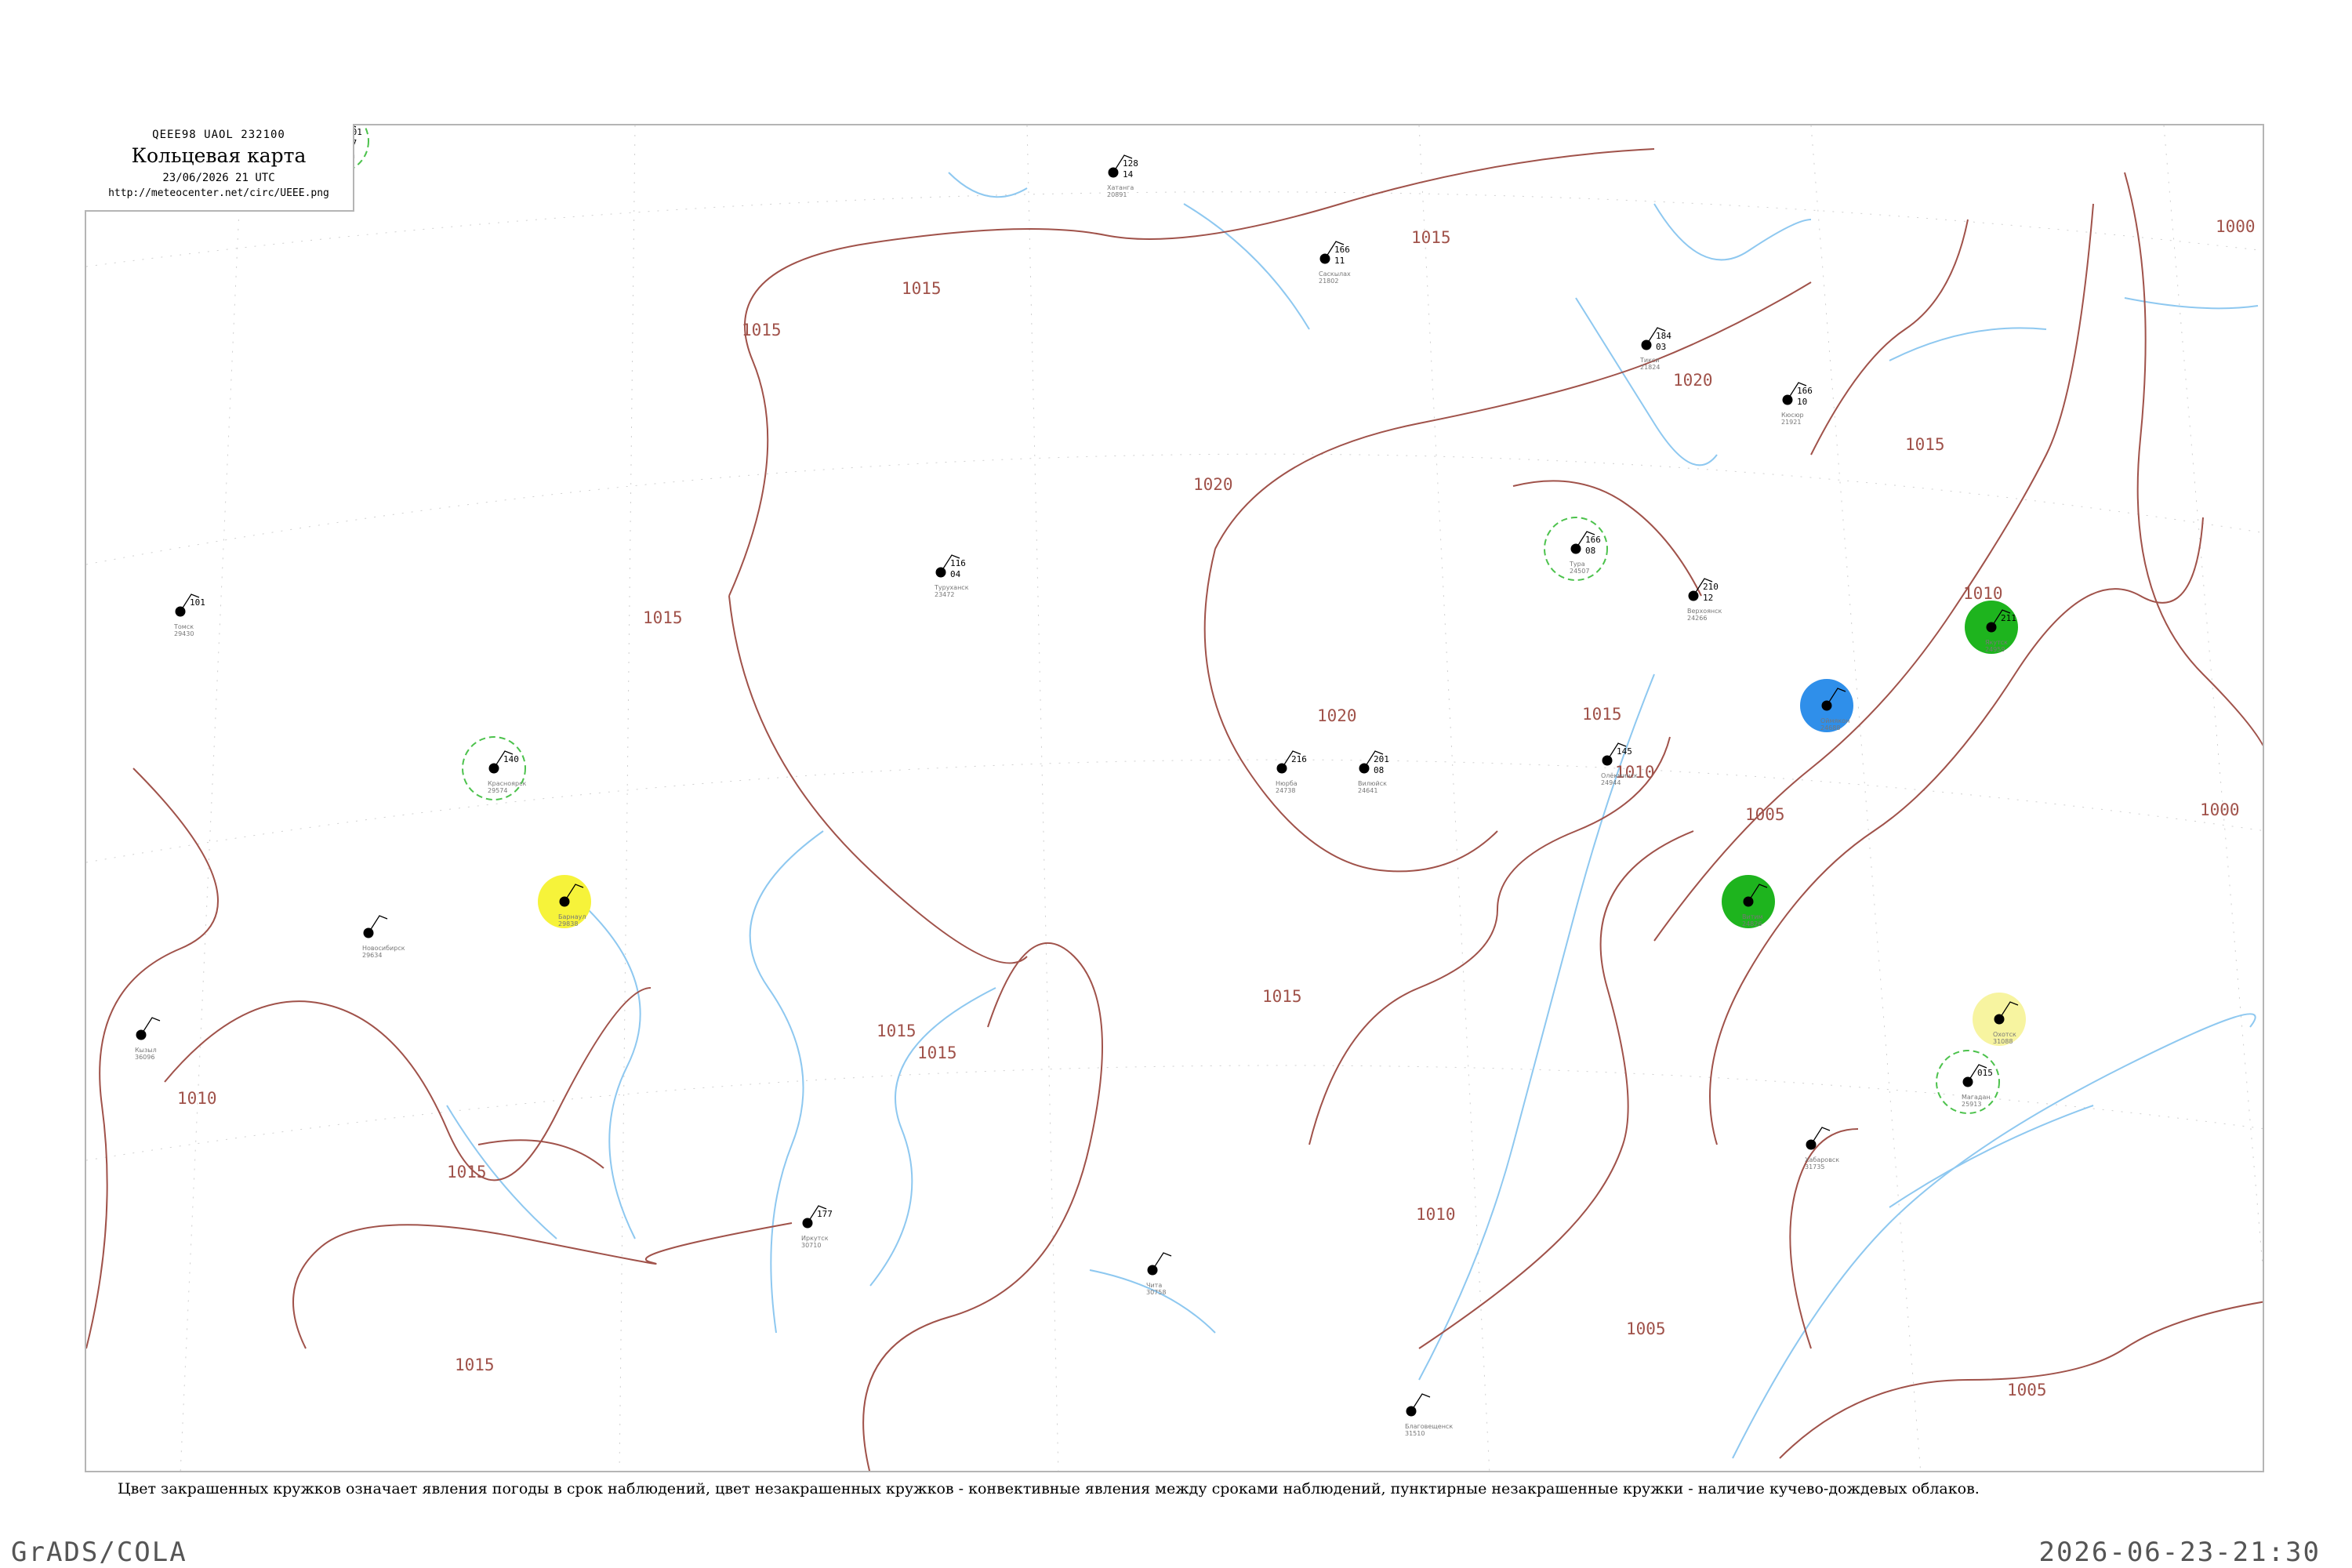  What do you see at coordinates (815, 1238) in the screenshot?
I see `station-name: Иркутск` at bounding box center [815, 1238].